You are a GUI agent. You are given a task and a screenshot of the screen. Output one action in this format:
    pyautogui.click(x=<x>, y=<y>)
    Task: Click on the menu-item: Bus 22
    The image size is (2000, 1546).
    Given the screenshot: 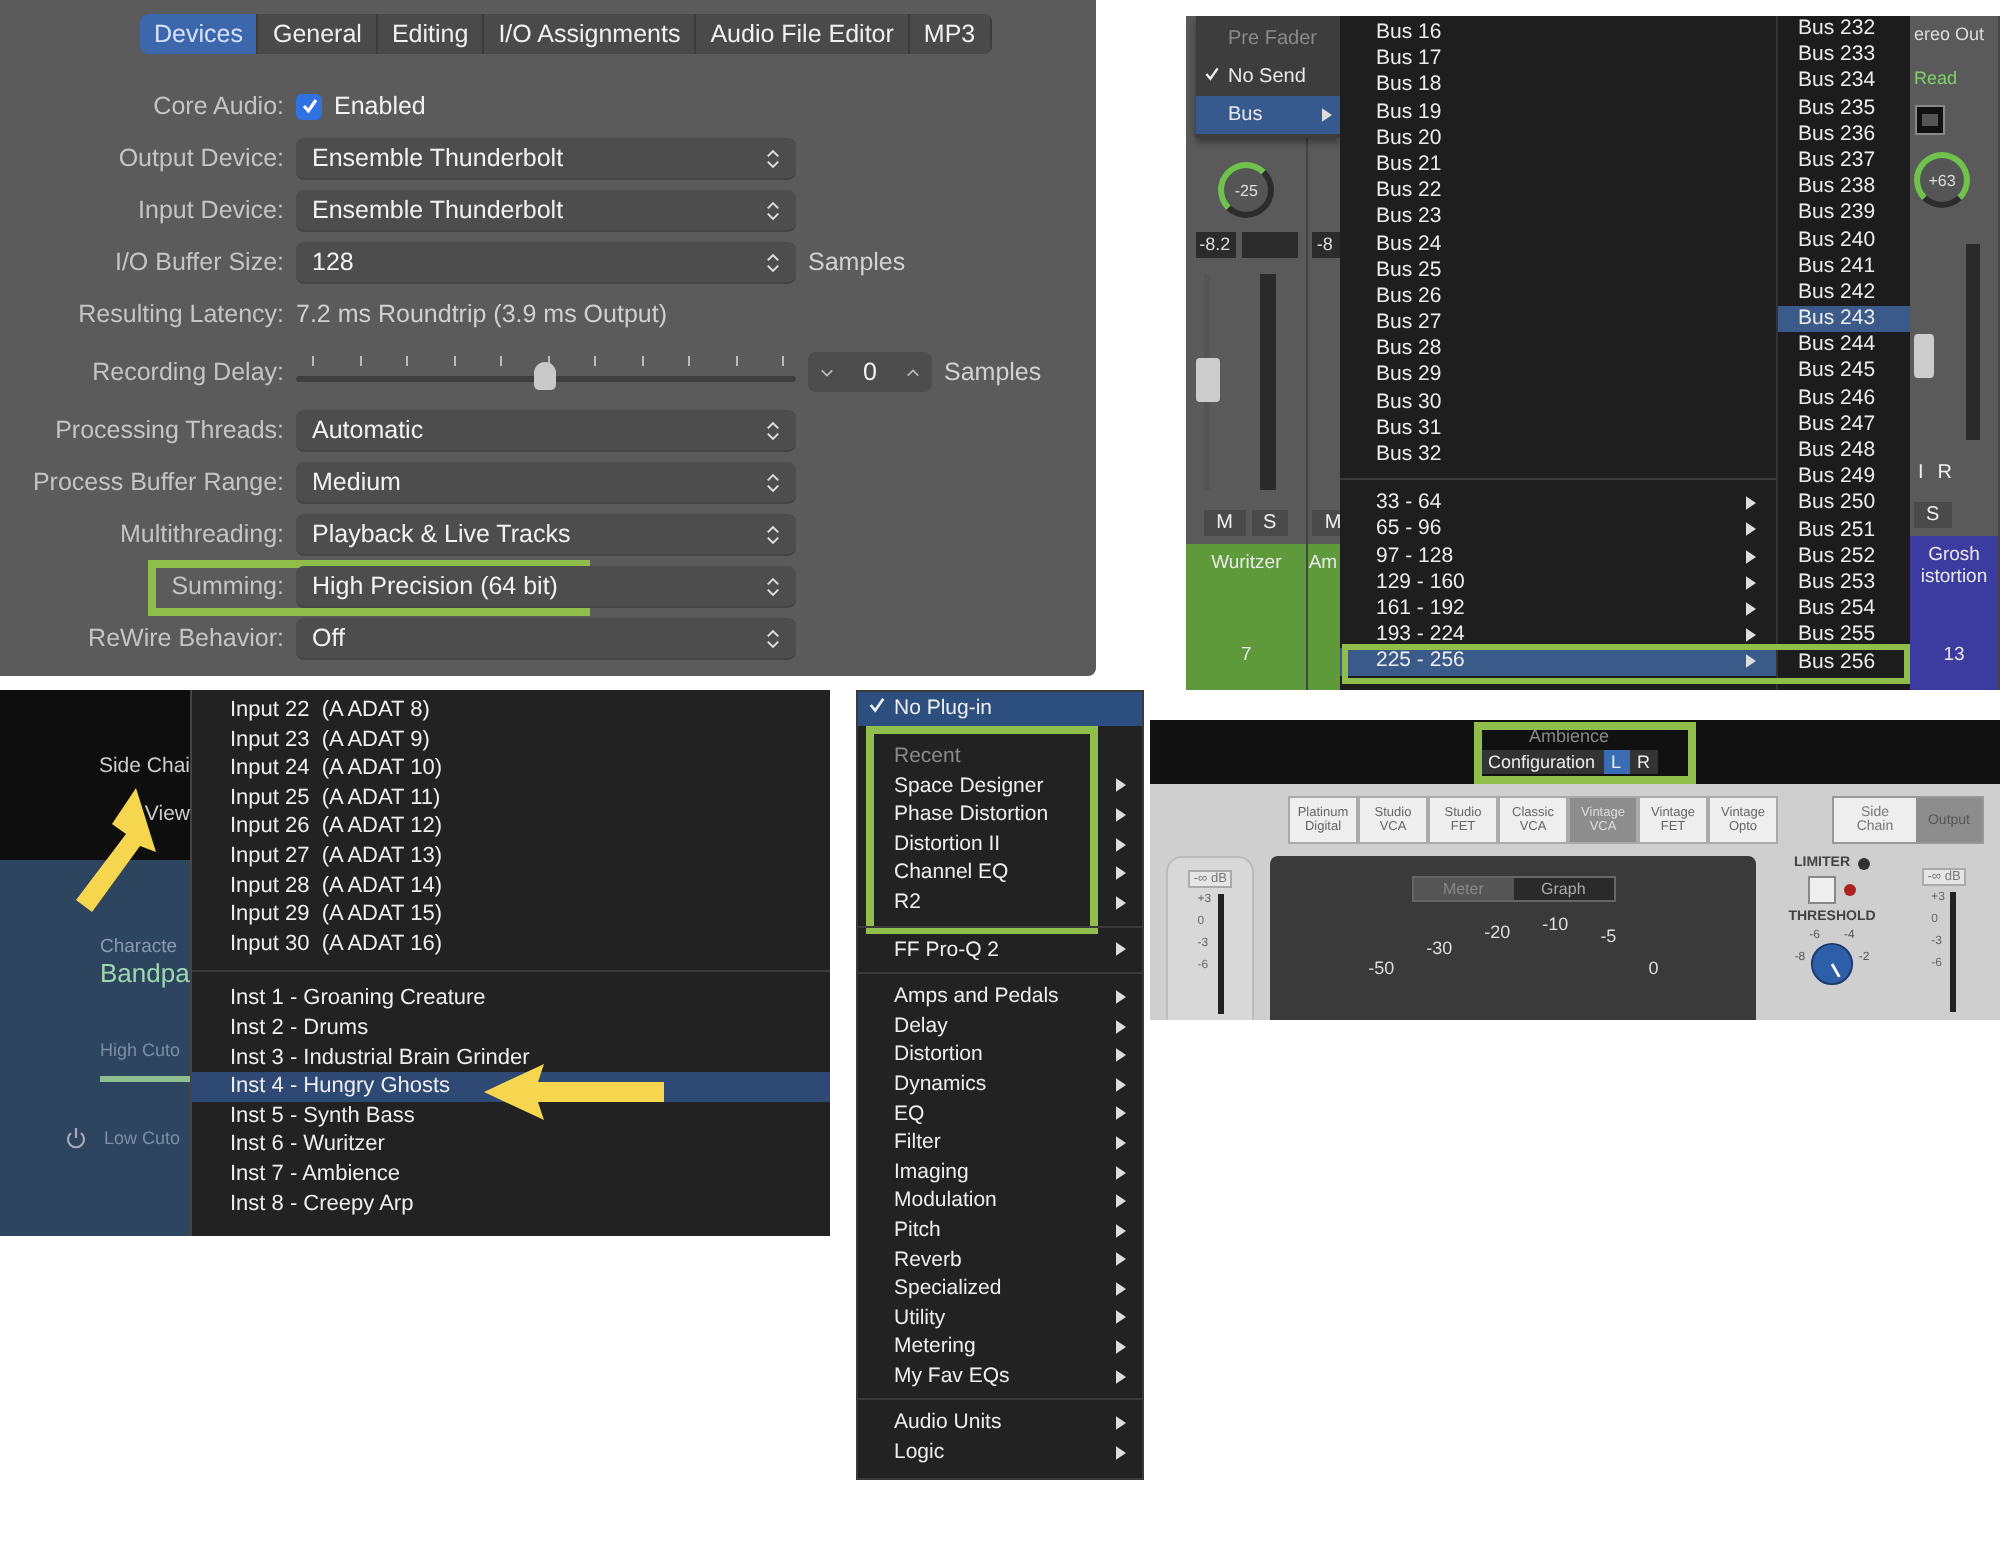 What is the action you would take?
    pyautogui.click(x=1558, y=191)
    